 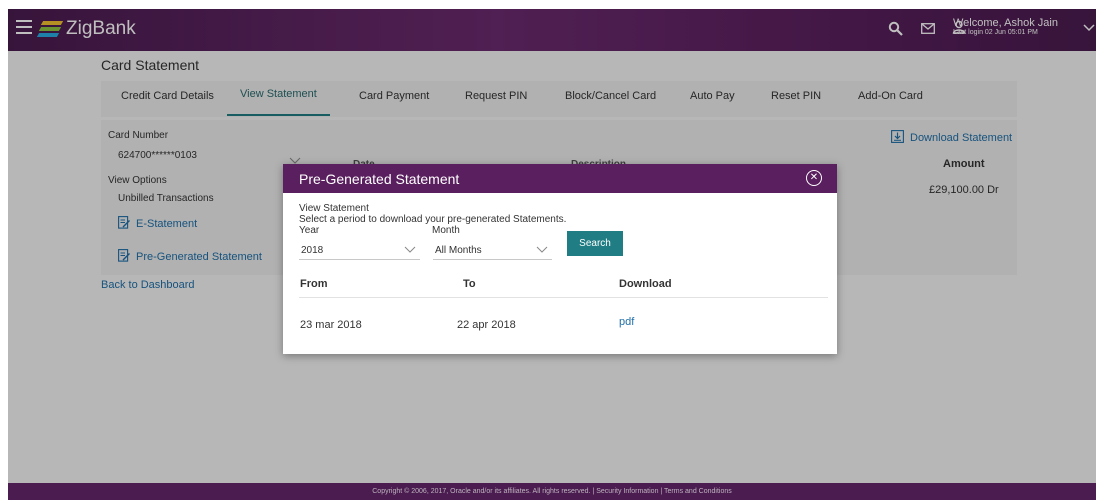 I want to click on year-select: 2018, so click(x=359, y=250).